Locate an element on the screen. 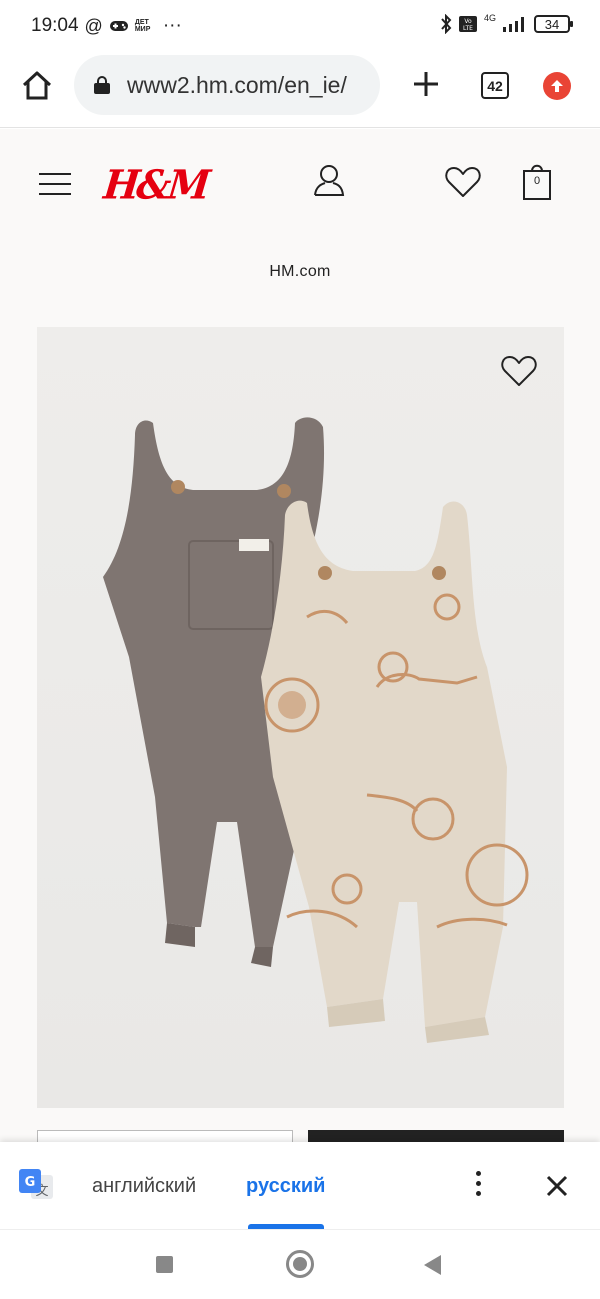 This screenshot has height=1299, width=600. shopping-bag-icon: 0 is located at coordinates (537, 181).